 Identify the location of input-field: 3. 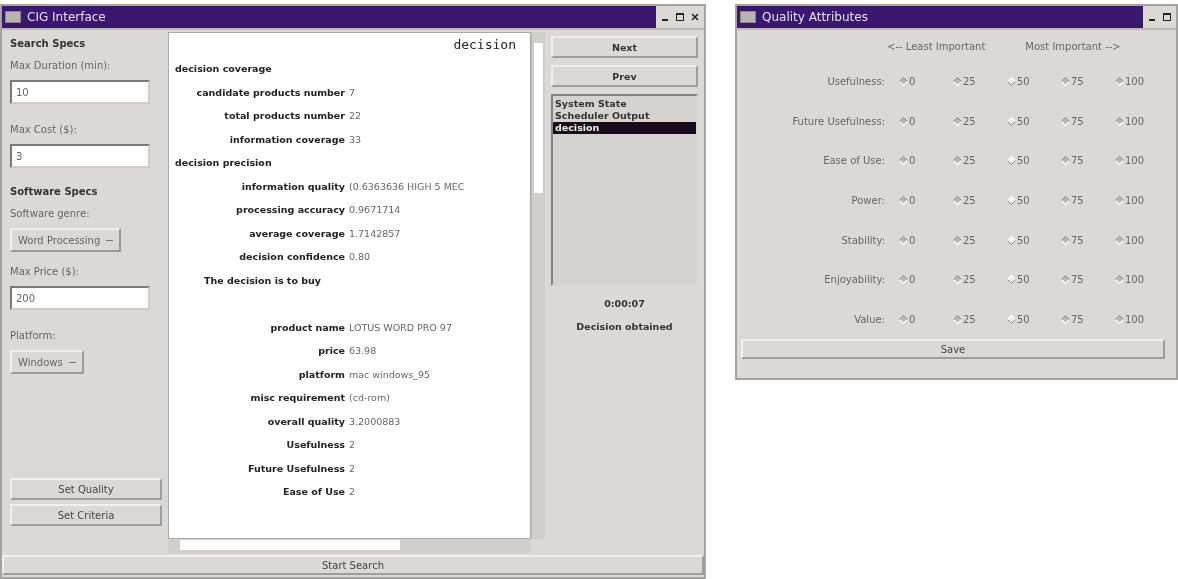
(80, 156).